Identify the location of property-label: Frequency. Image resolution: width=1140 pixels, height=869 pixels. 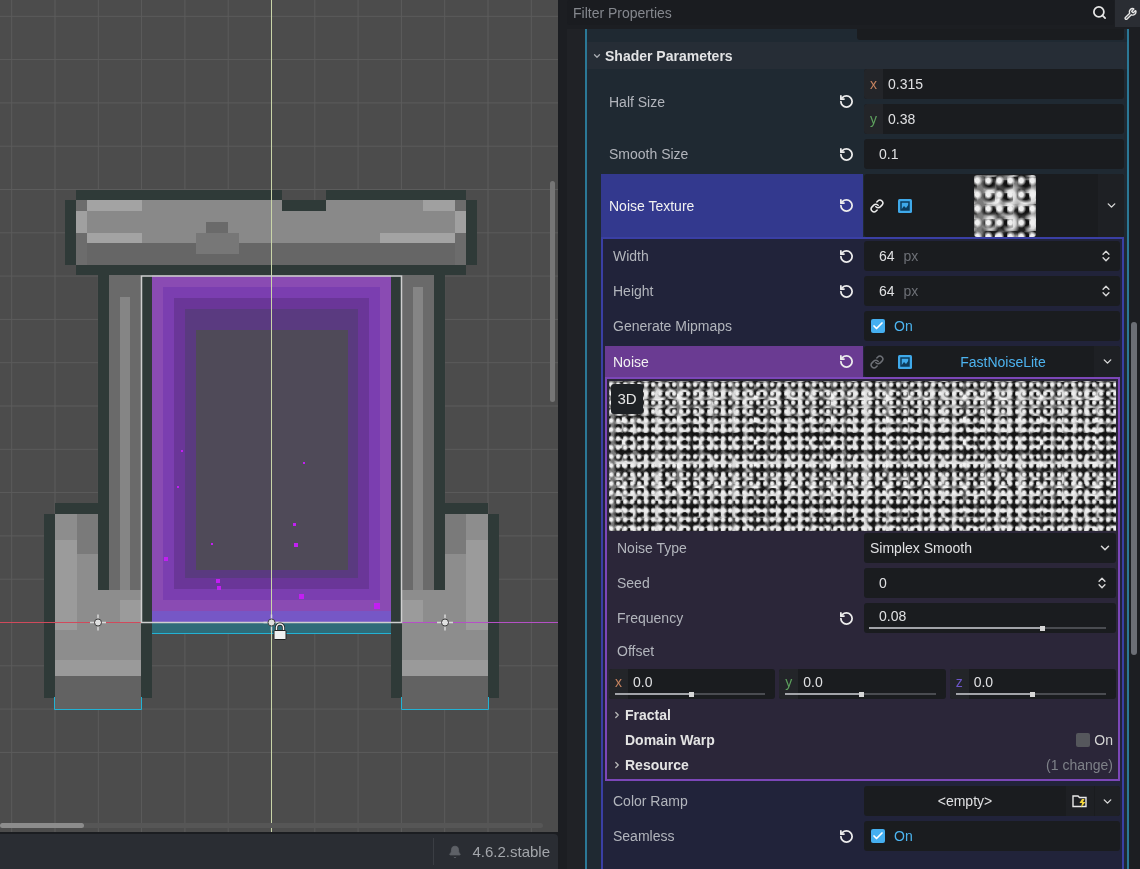
(650, 618).